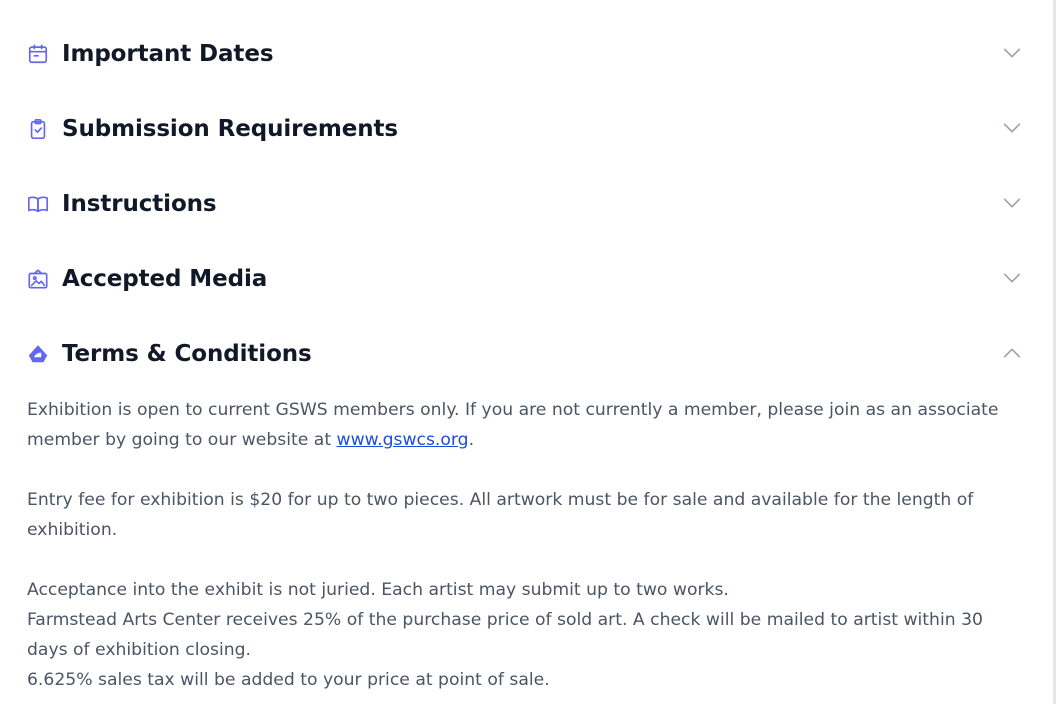  What do you see at coordinates (168, 53) in the screenshot?
I see `accordion-title: Important Dates` at bounding box center [168, 53].